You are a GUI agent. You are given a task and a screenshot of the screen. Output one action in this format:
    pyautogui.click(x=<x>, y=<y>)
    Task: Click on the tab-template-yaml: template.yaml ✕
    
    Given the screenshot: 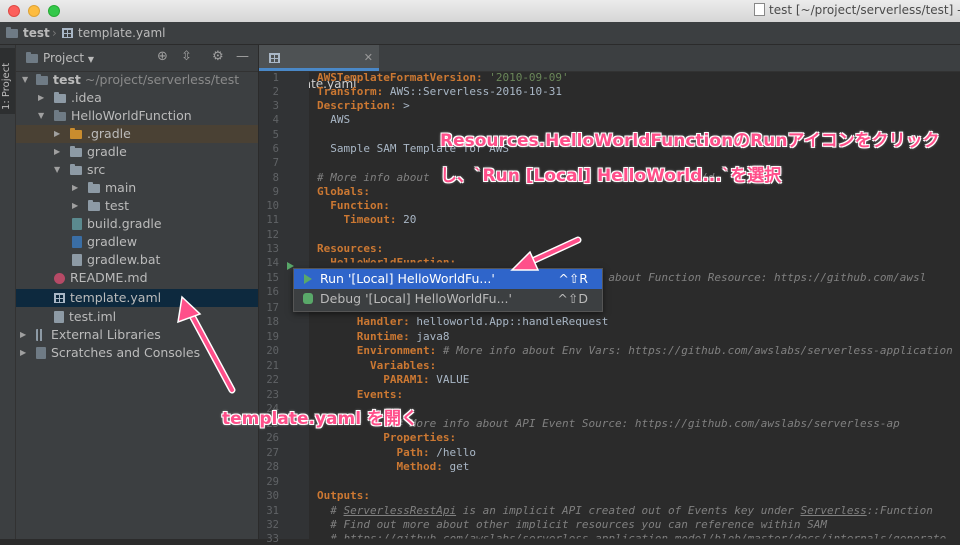 What is the action you would take?
    pyautogui.click(x=319, y=68)
    